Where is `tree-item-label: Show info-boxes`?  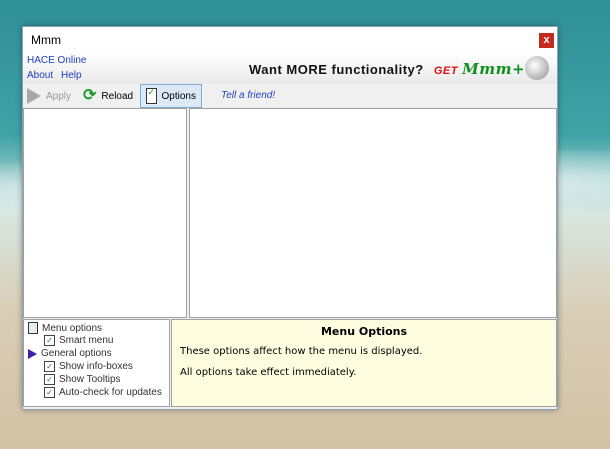
tree-item-label: Show info-boxes is located at coordinates (96, 366).